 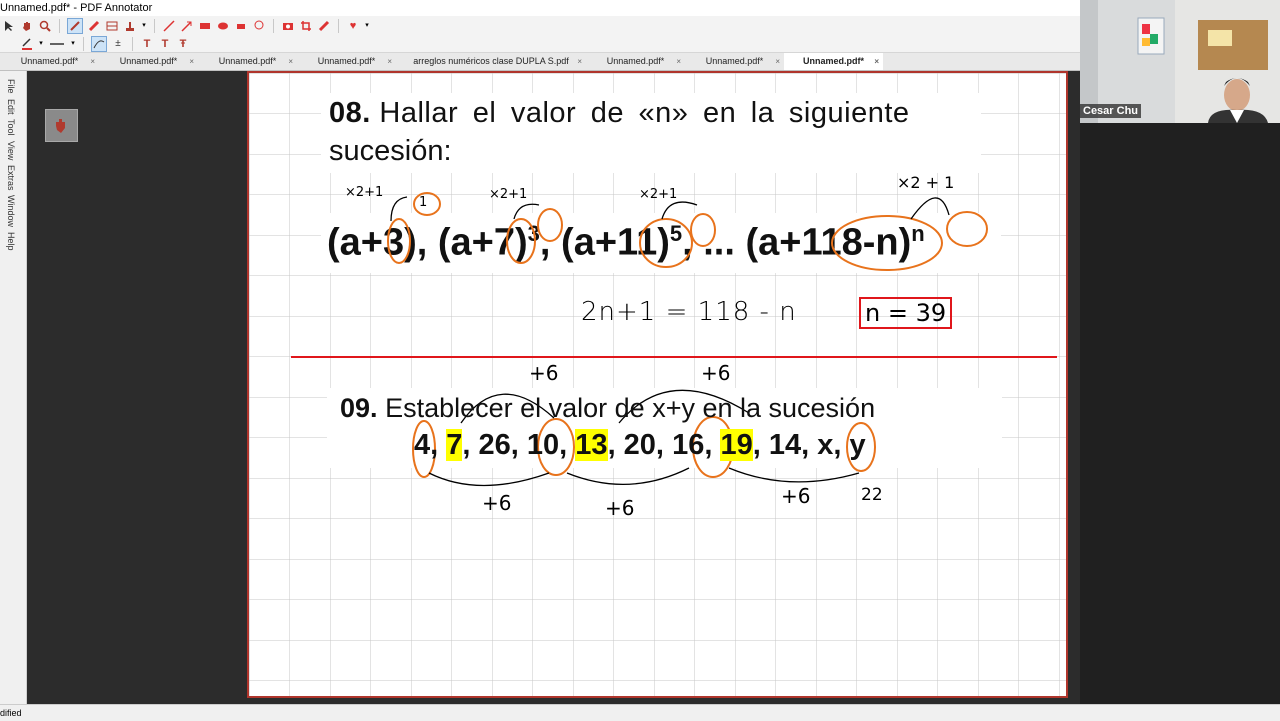 What do you see at coordinates (640, 712) in the screenshot?
I see `status-bar: dified` at bounding box center [640, 712].